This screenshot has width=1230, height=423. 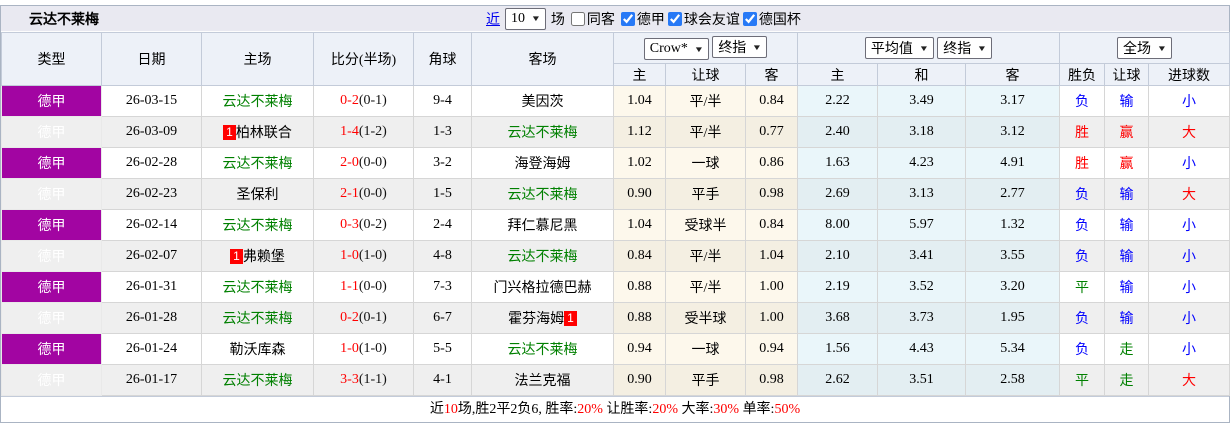 What do you see at coordinates (771, 286) in the screenshot?
I see `odds-value: 1.00` at bounding box center [771, 286].